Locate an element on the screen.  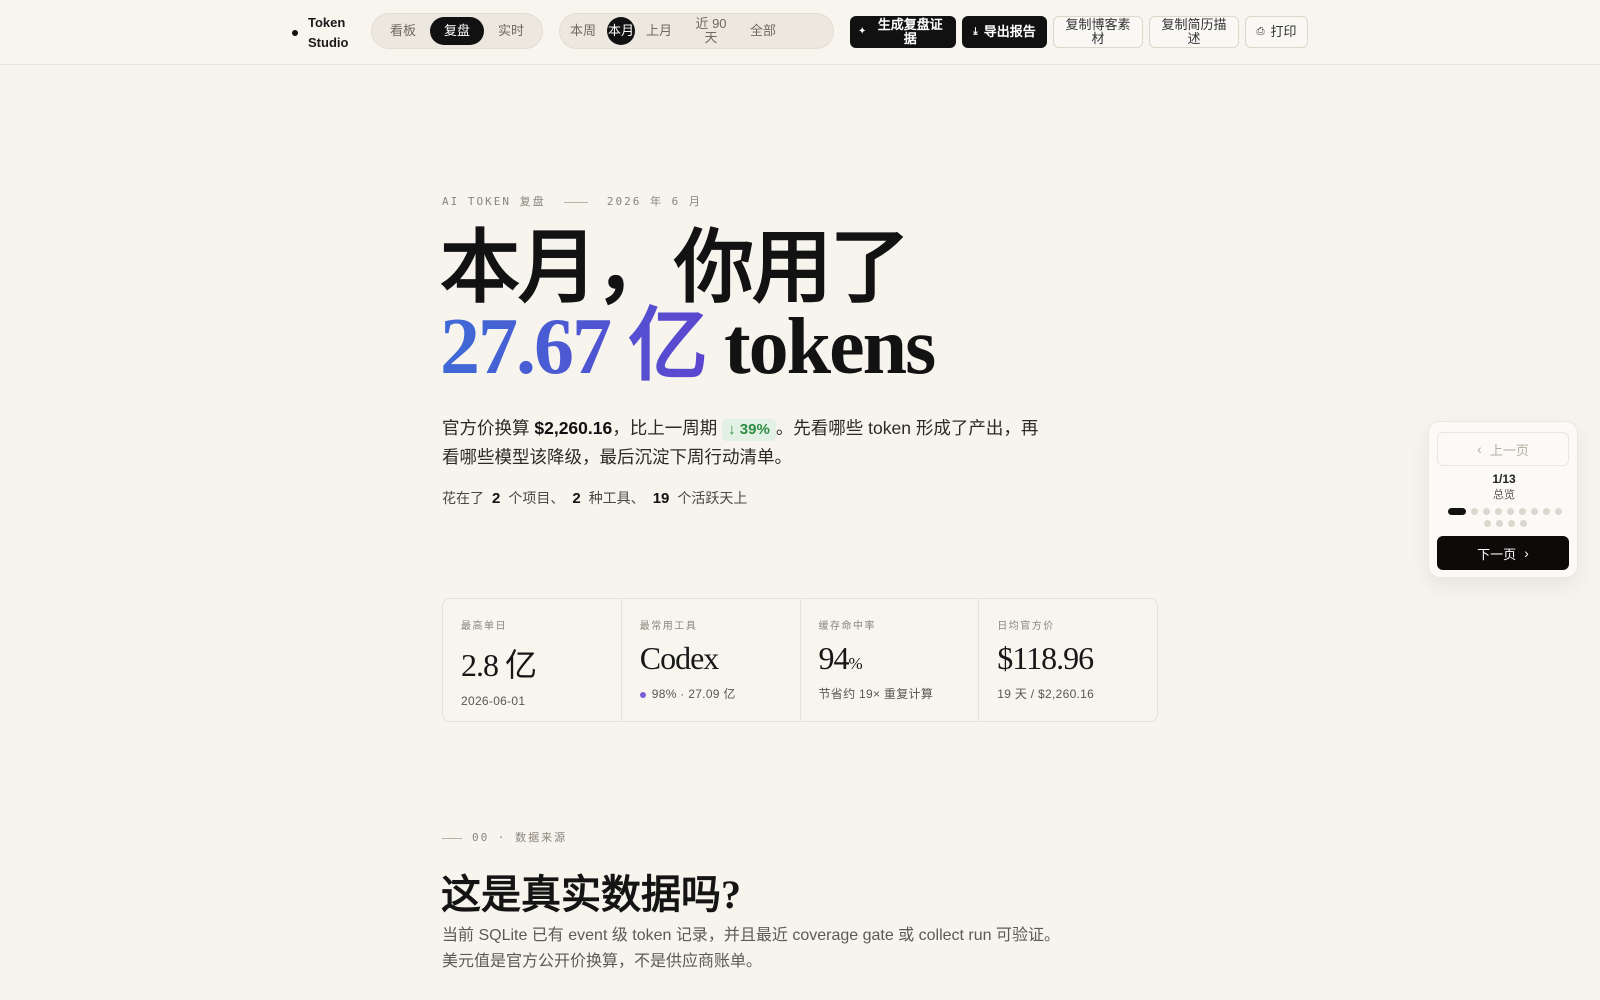
tools-label: 种工具、 is located at coordinates (616, 498).